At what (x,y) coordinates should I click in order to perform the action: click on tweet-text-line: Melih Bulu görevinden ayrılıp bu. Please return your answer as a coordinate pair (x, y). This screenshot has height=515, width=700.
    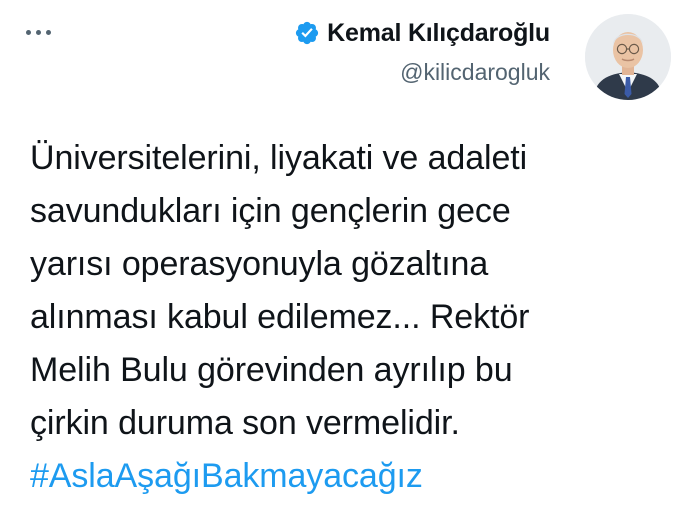
    Looking at the image, I should click on (271, 370).